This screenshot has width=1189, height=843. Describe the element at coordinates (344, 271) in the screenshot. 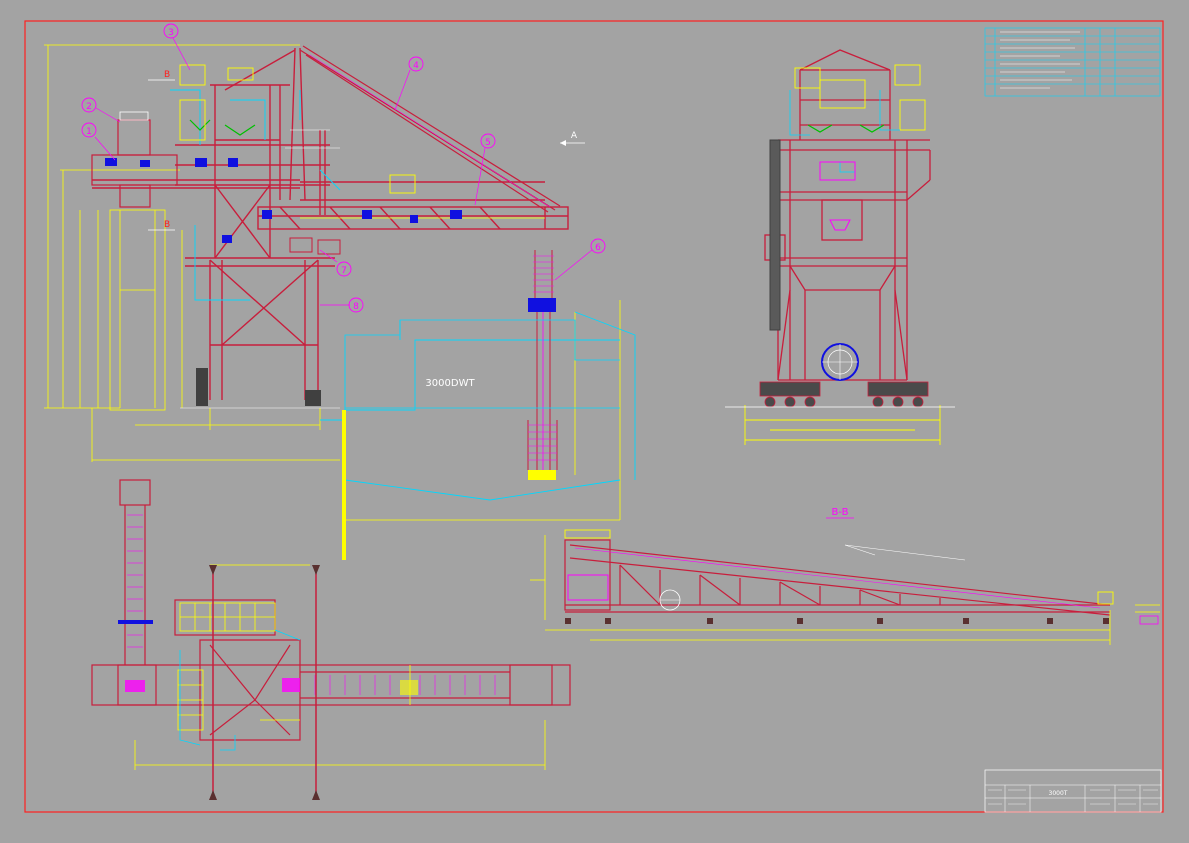

I see `svg-text: 7` at that location.